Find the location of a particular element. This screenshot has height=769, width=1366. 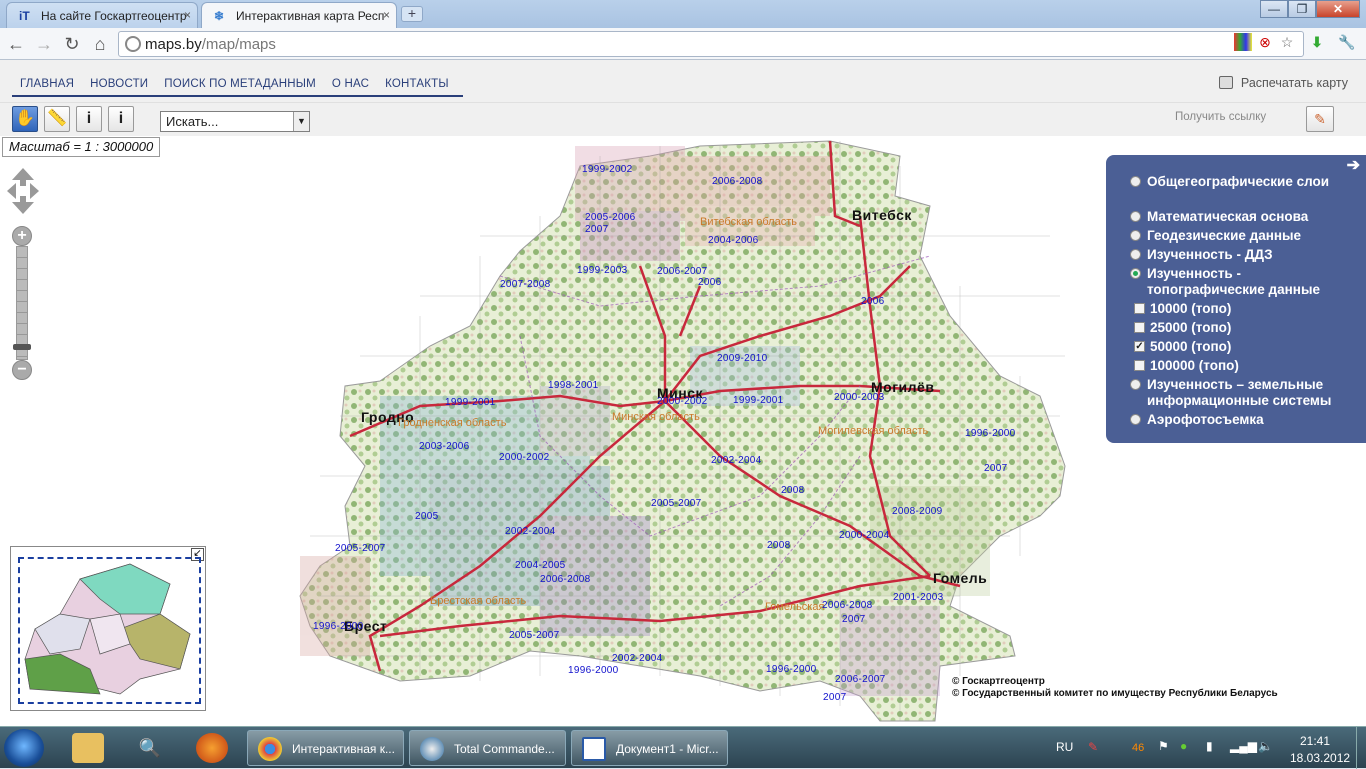

signal-icon: ▂▄▆ is located at coordinates (1243, 746).